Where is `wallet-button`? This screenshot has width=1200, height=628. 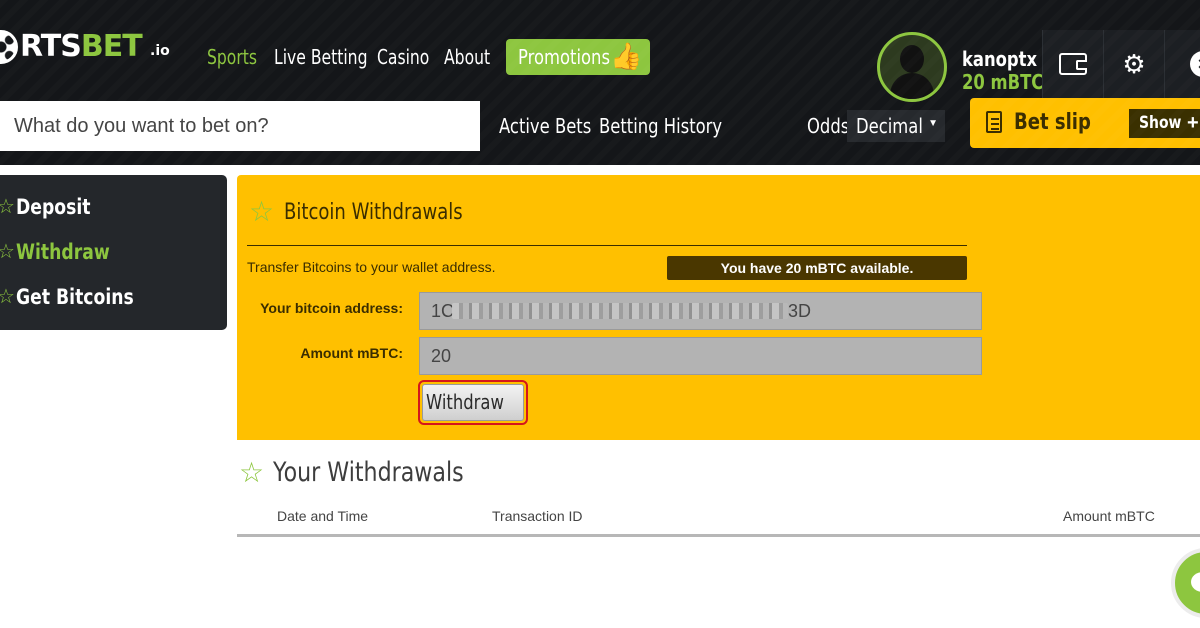
wallet-button is located at coordinates (1072, 64).